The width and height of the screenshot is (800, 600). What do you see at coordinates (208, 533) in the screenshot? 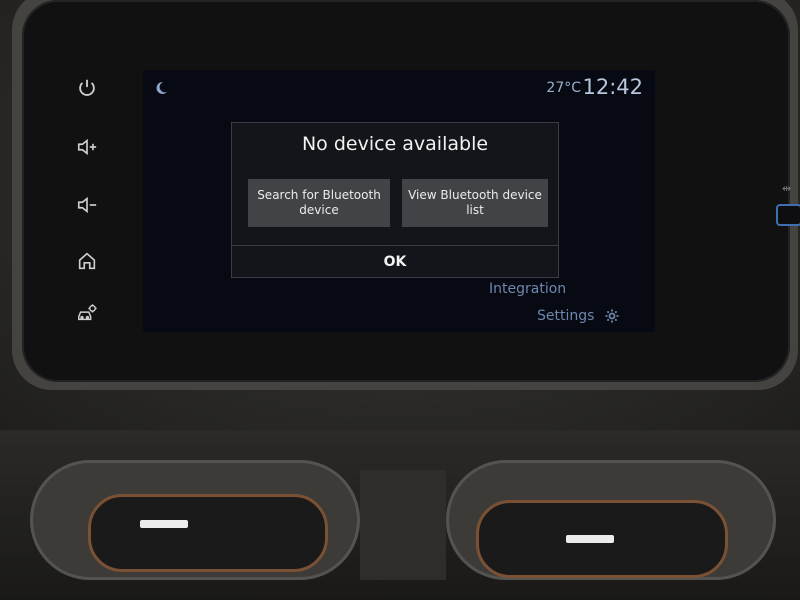
I see `left-air-vent` at bounding box center [208, 533].